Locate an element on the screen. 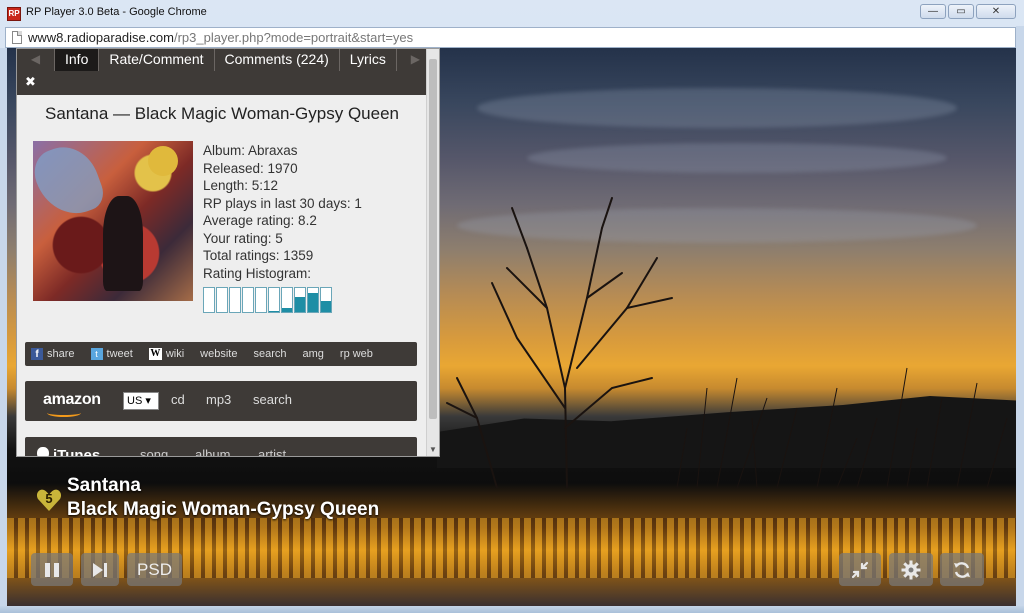 This screenshot has height=613, width=1024. skip-button is located at coordinates (100, 569).